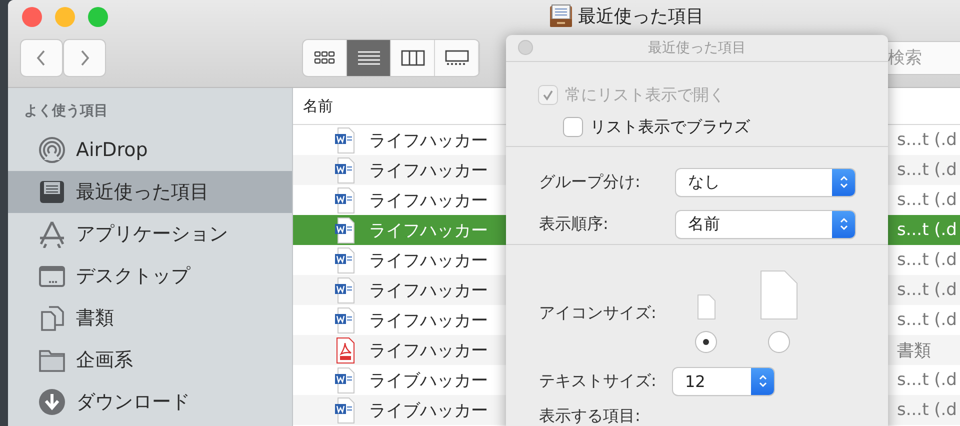 This screenshot has width=960, height=426. I want to click on sidebar-item: デスクトップ, so click(150, 276).